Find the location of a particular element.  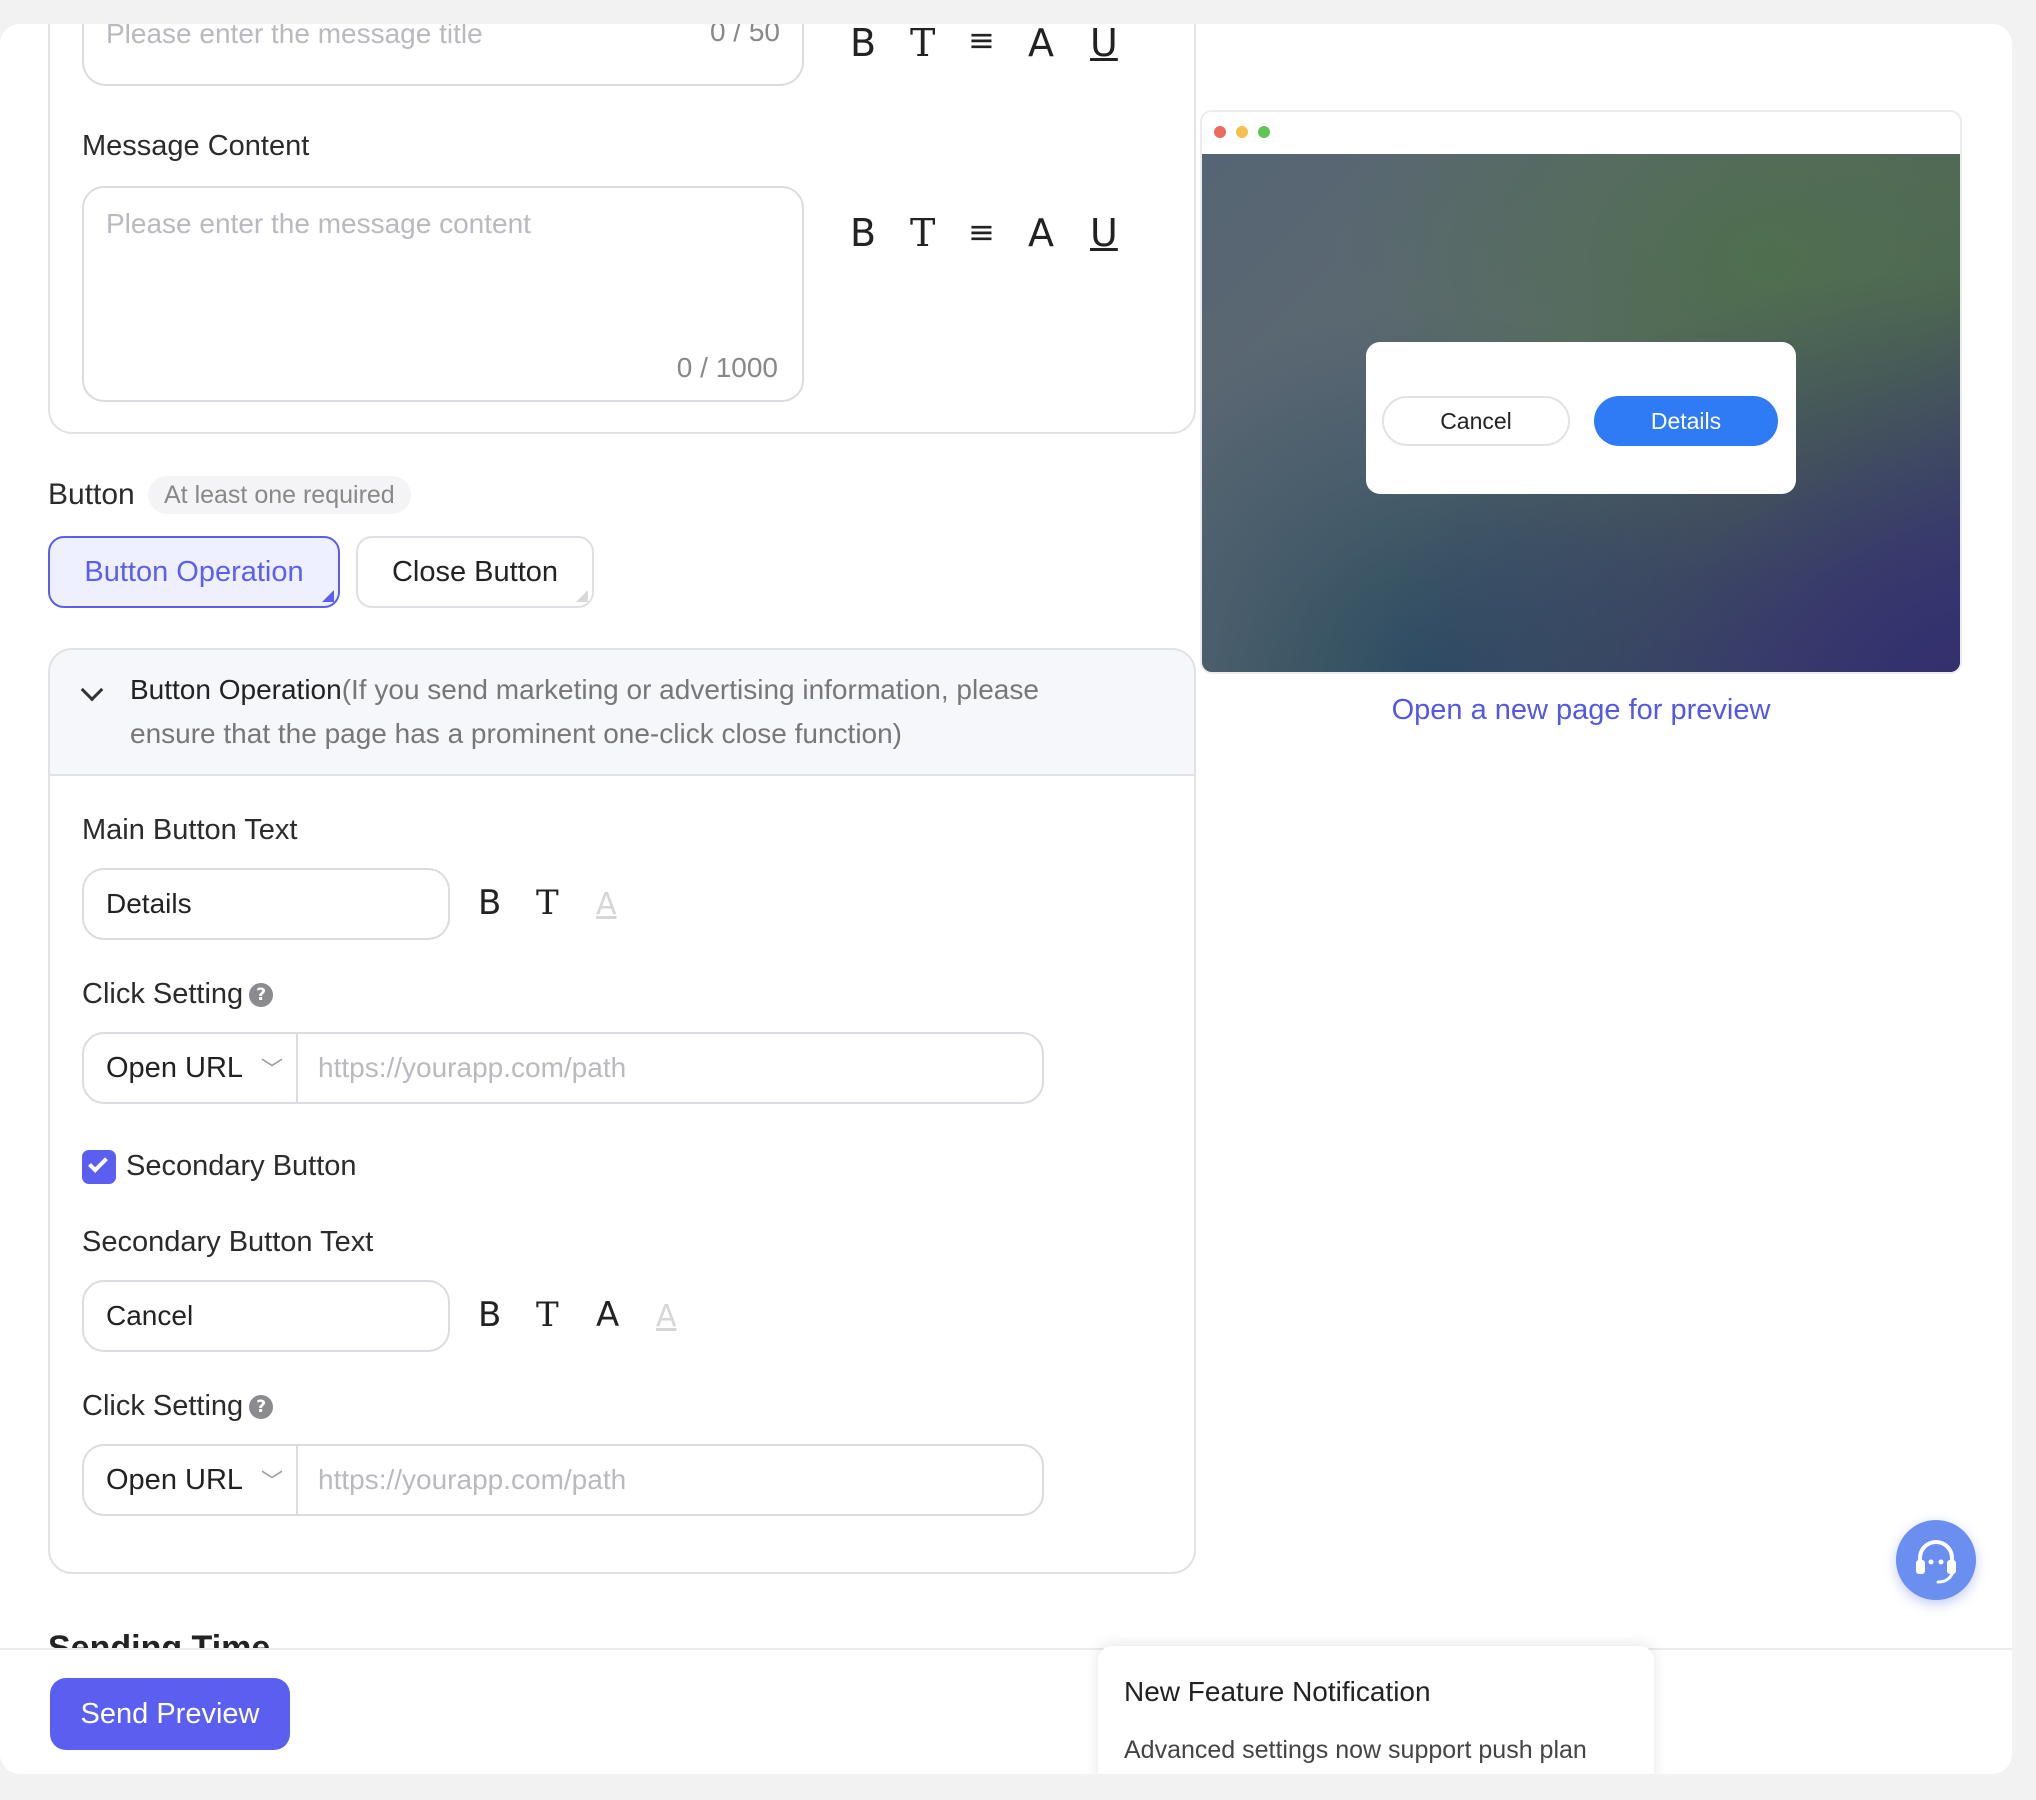

notification-title: New Feature Notification is located at coordinates (1277, 1691).